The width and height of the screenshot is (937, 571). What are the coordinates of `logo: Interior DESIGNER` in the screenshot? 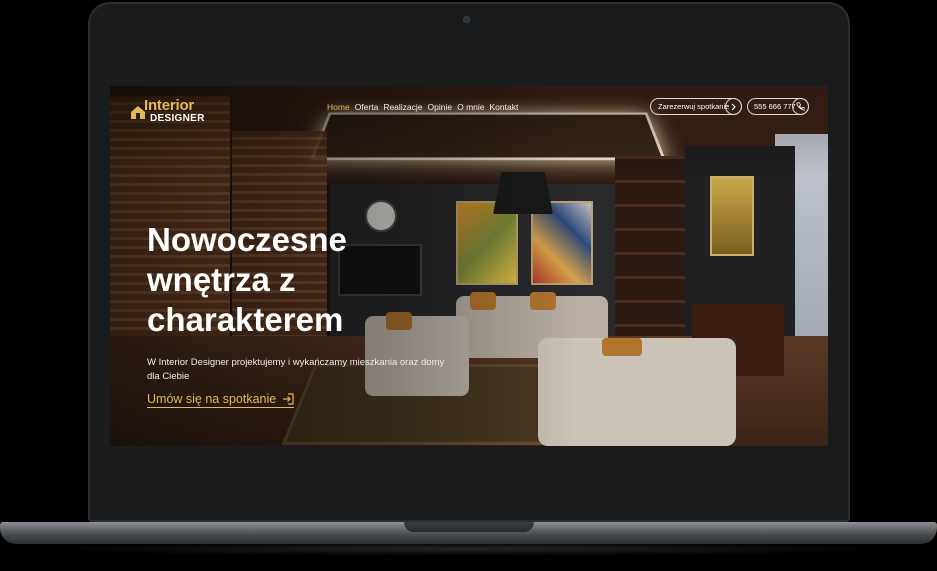 It's located at (180, 108).